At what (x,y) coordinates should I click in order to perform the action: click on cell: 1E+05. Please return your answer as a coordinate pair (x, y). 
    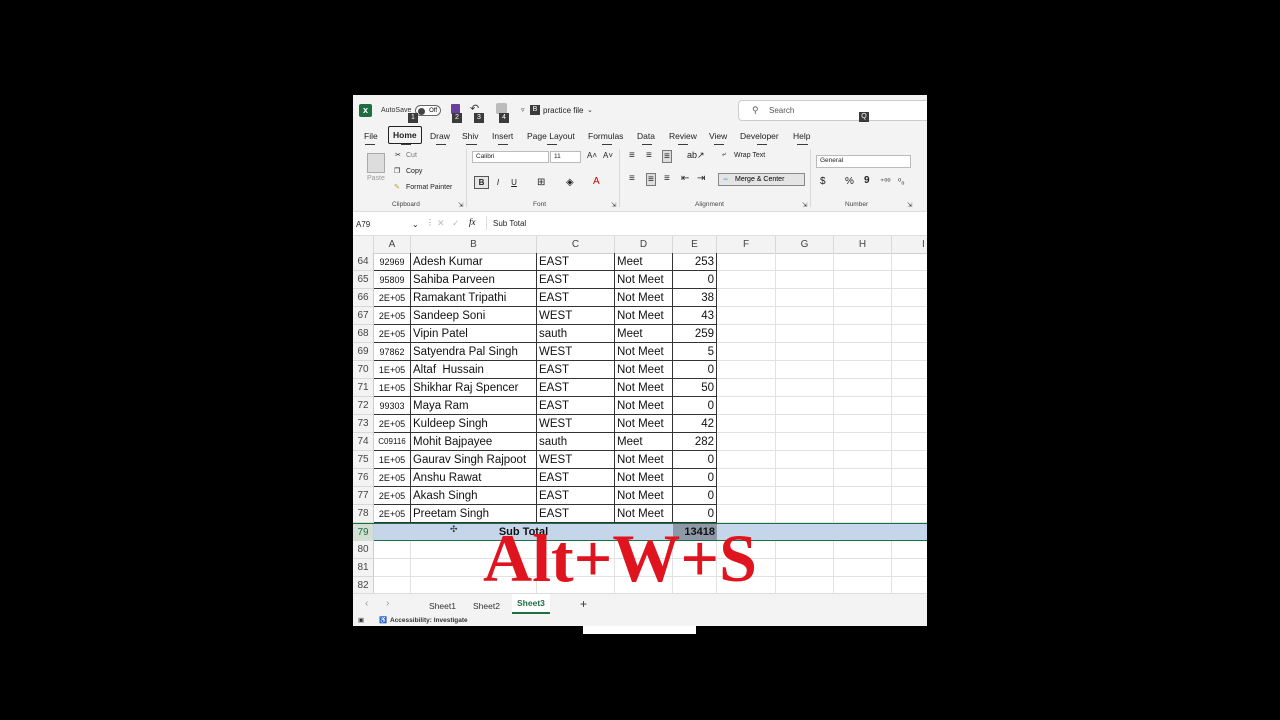
    Looking at the image, I should click on (392, 388).